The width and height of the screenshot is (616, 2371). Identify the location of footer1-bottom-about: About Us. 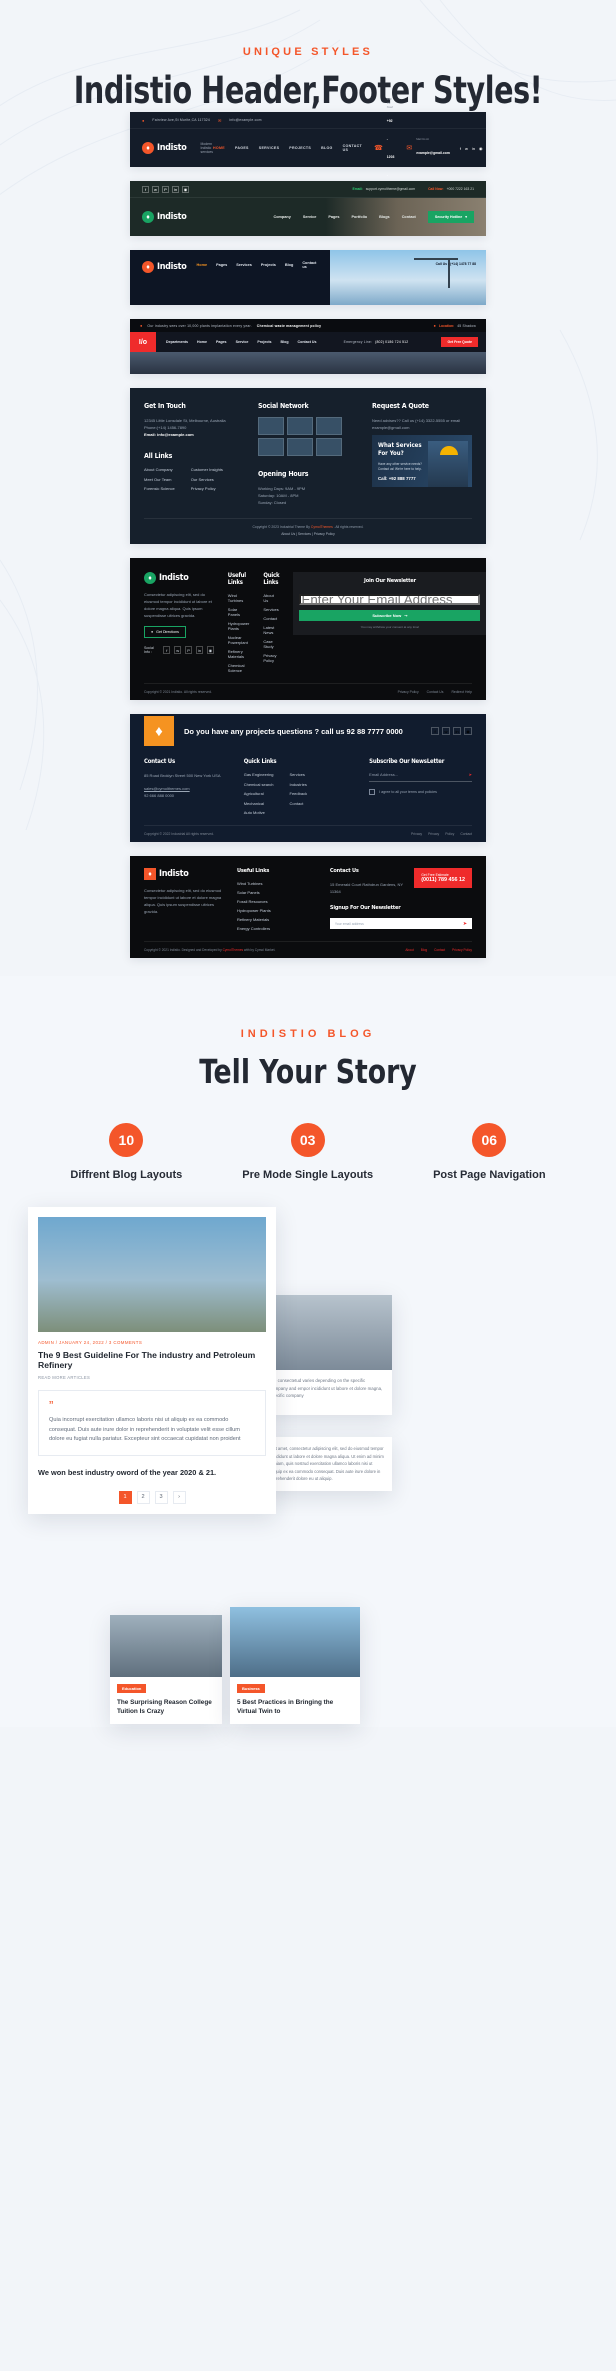
(288, 534).